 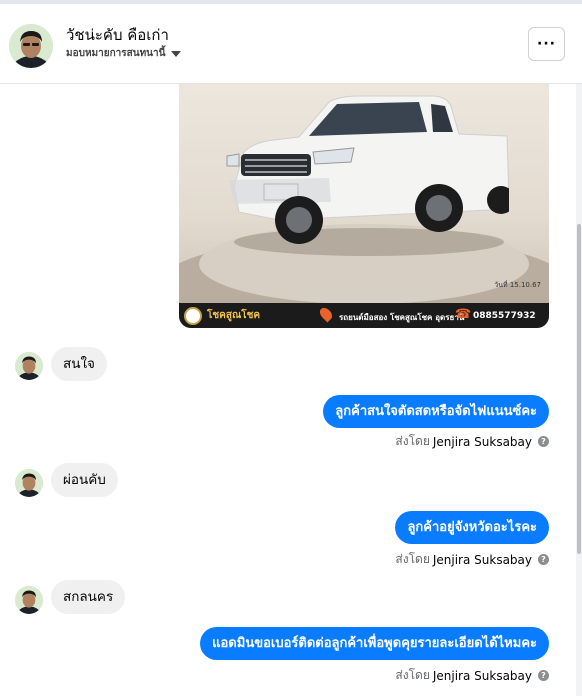 What do you see at coordinates (504, 316) in the screenshot?
I see `dealer-phone: 0885577932` at bounding box center [504, 316].